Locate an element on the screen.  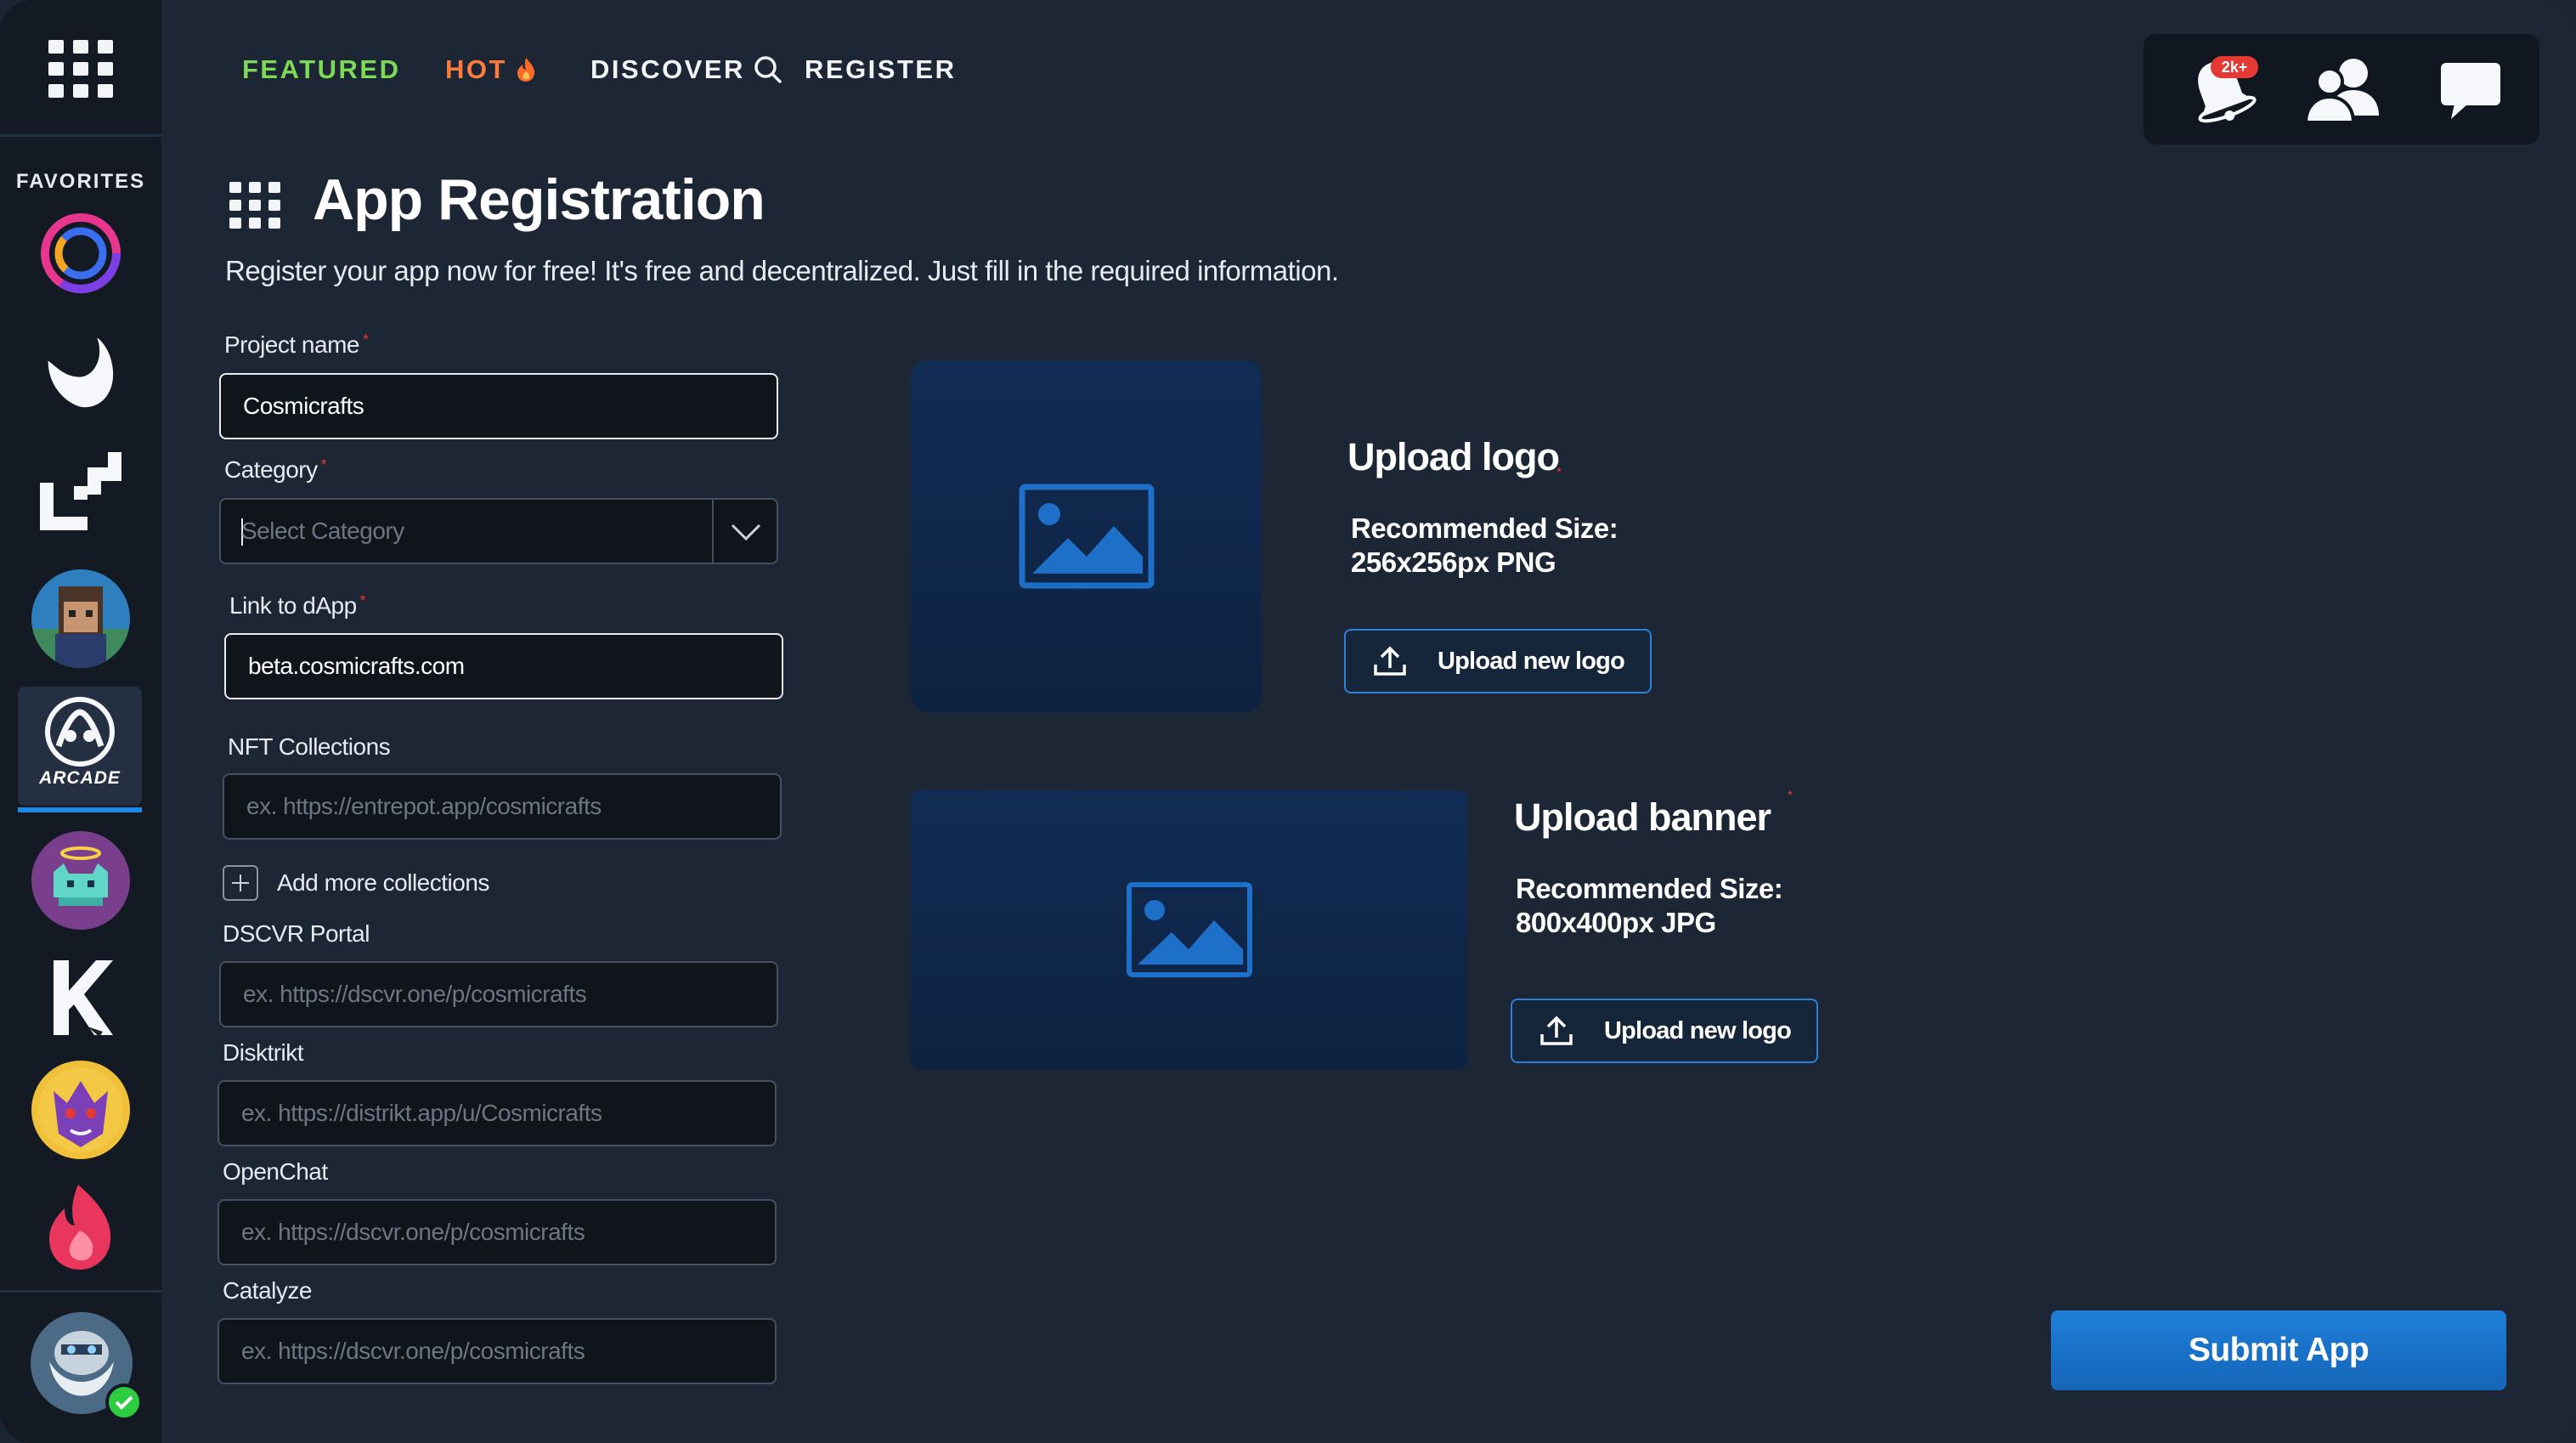
sidebar: FAVORITES ARCADE is located at coordinates (80, 721).